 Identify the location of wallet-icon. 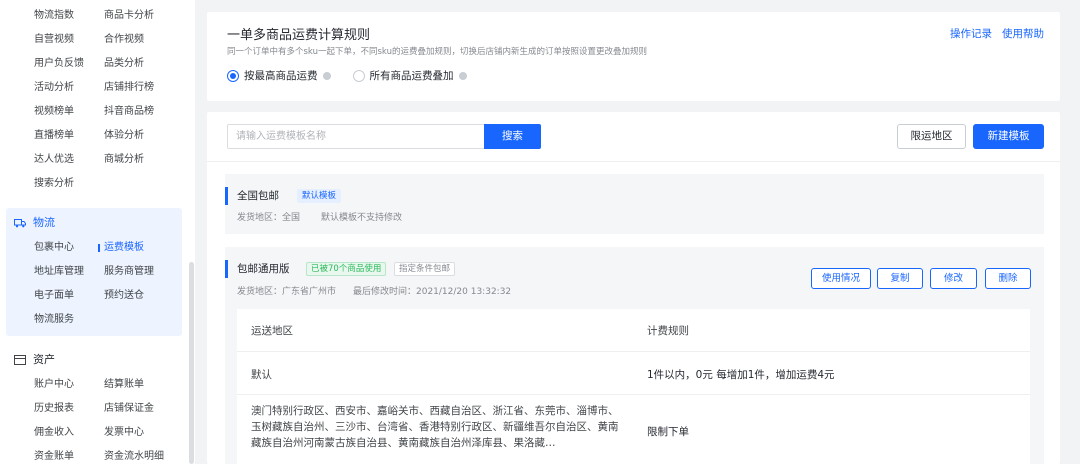
(20, 360).